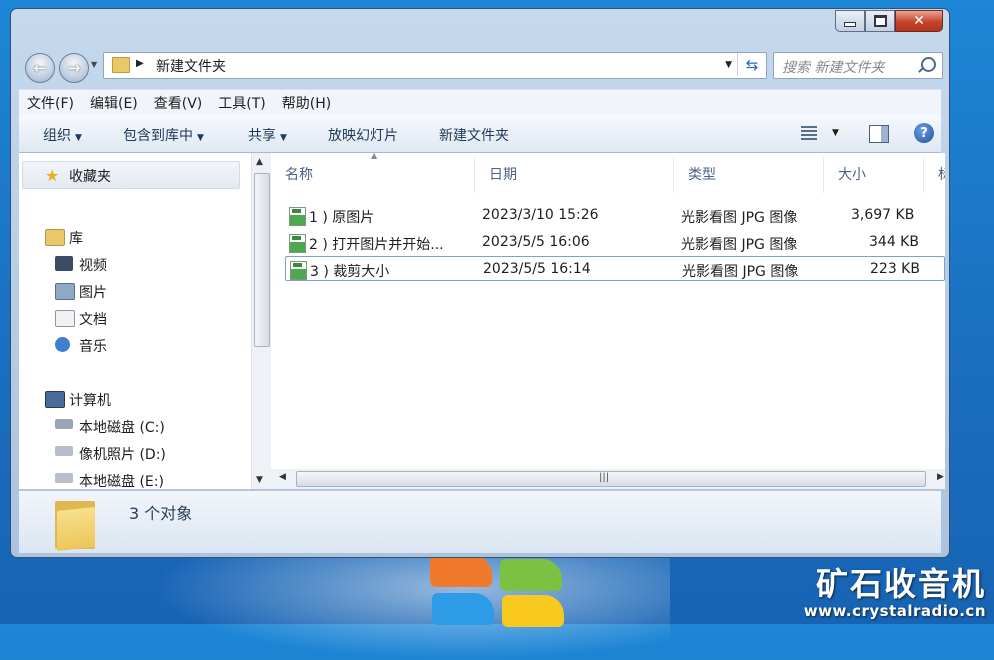 The width and height of the screenshot is (994, 660). I want to click on documents-icon, so click(65, 318).